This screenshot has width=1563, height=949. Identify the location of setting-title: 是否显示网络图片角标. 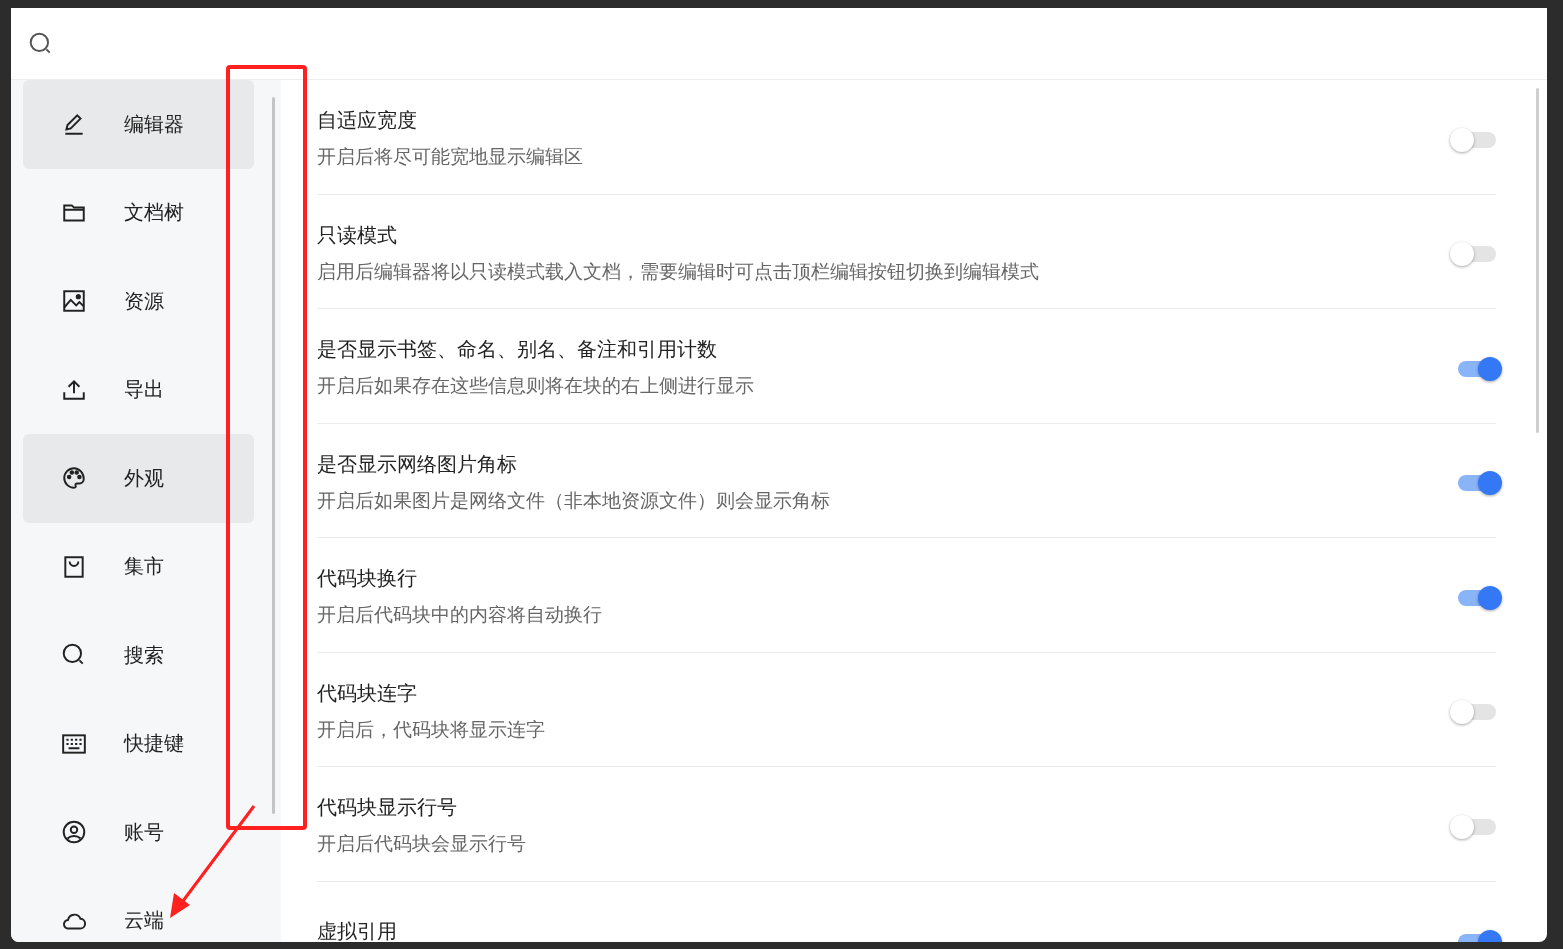
(417, 464).